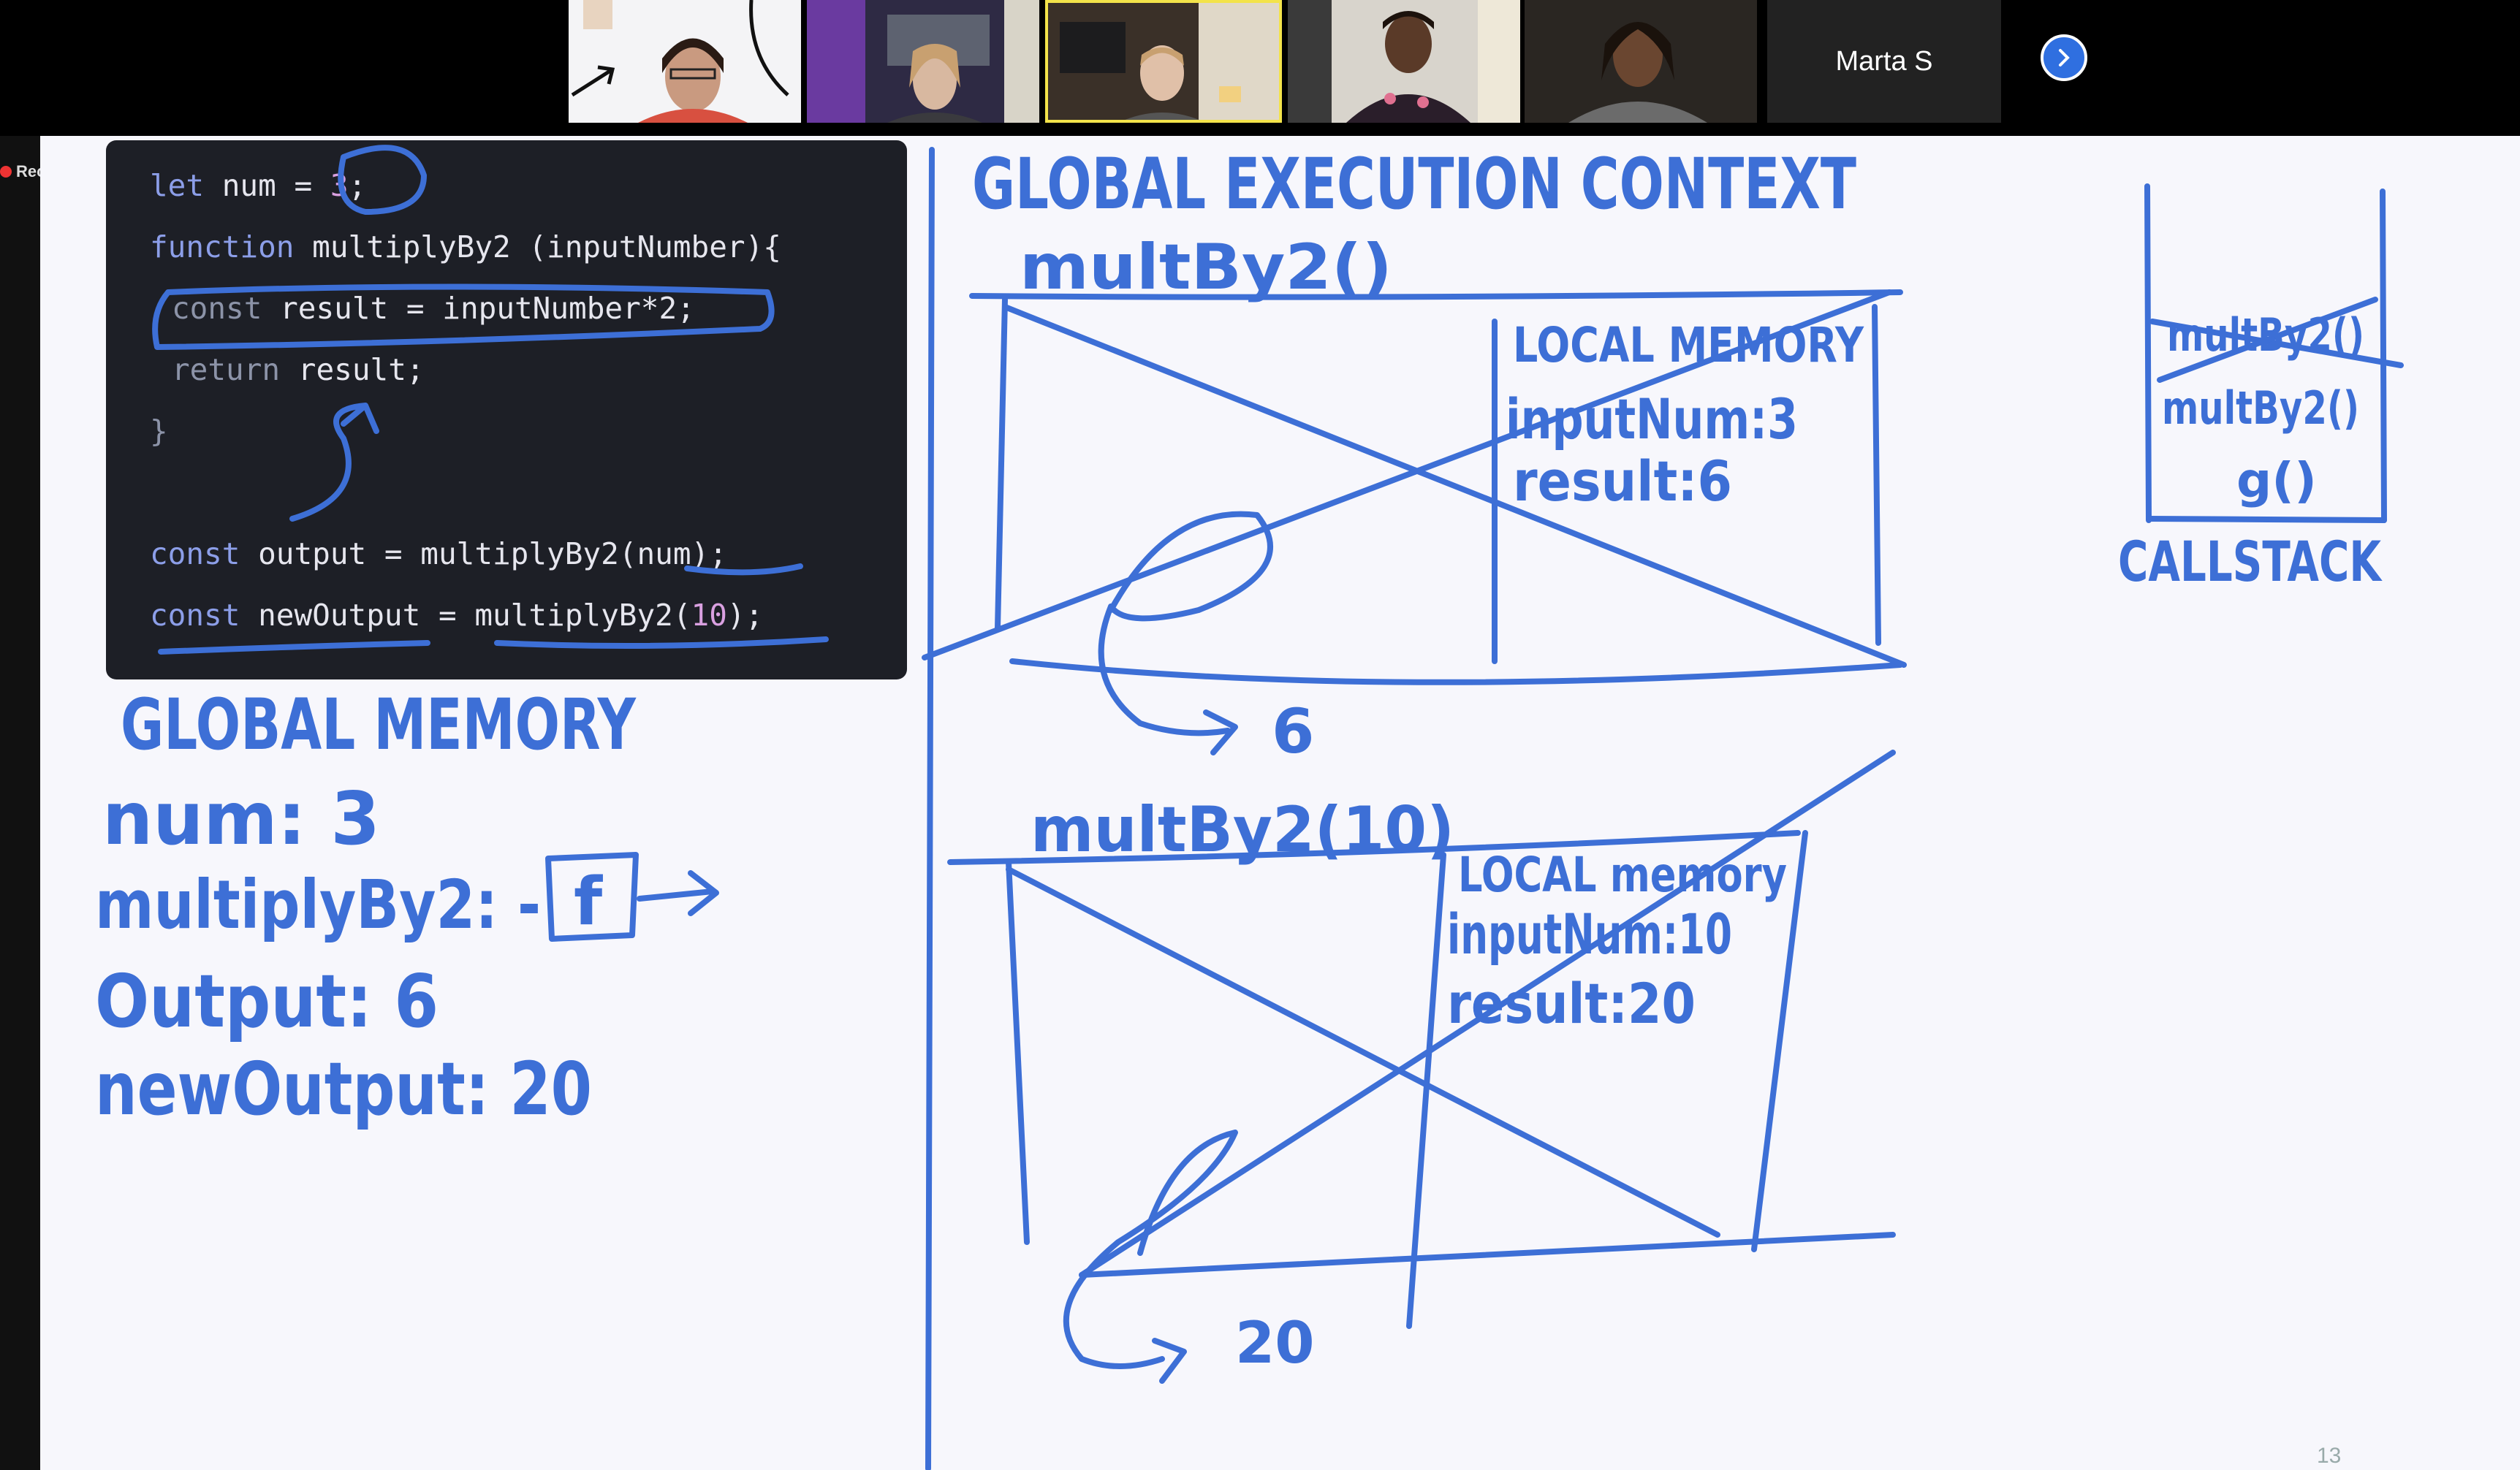 The height and width of the screenshot is (1470, 2520). What do you see at coordinates (318, 905) in the screenshot?
I see `gm-multiply: multiplyBy2: -` at bounding box center [318, 905].